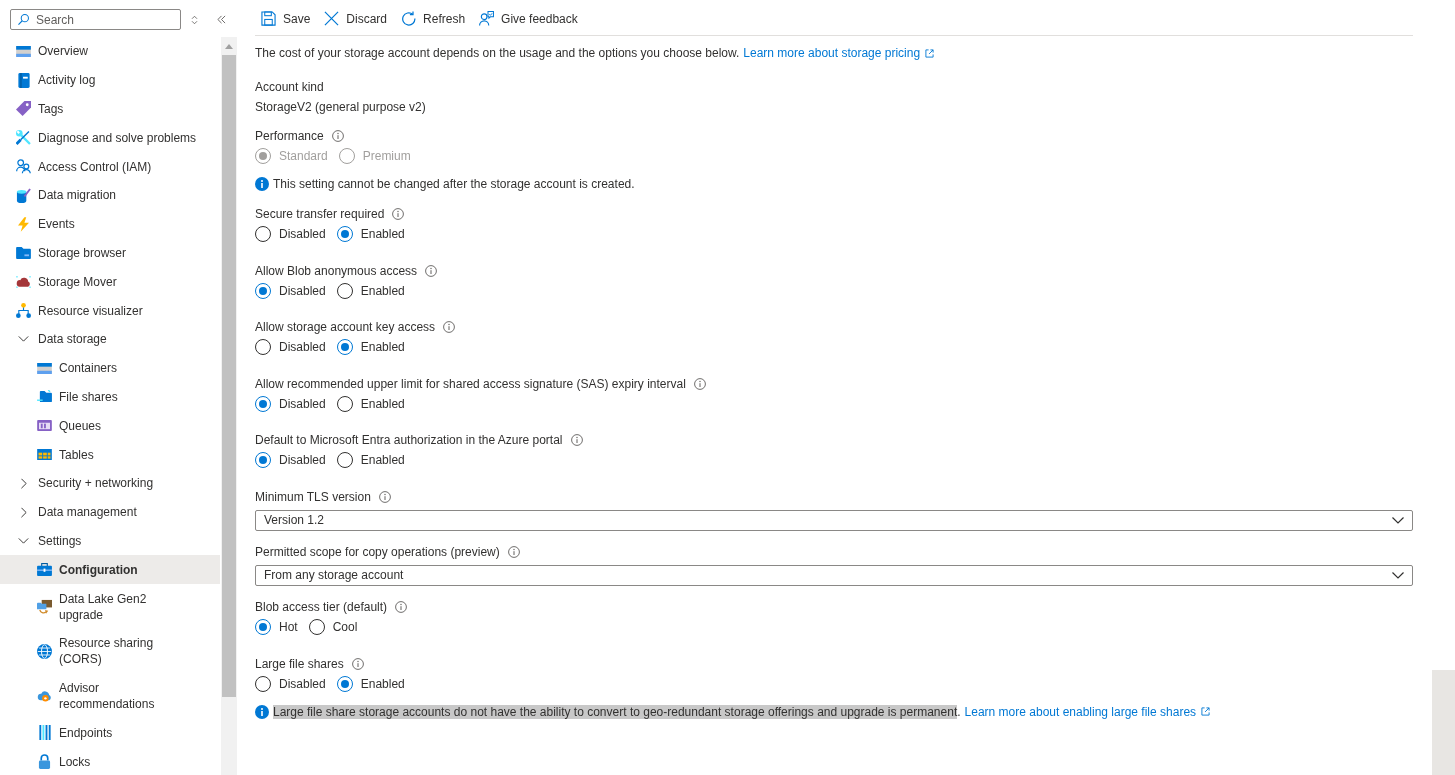 The height and width of the screenshot is (775, 1455). What do you see at coordinates (617, 711) in the screenshot?
I see `info-message: Large file share storage accounts do not have the ability to convert to geo-redundant storage offerings and upgrade is permanent.` at bounding box center [617, 711].